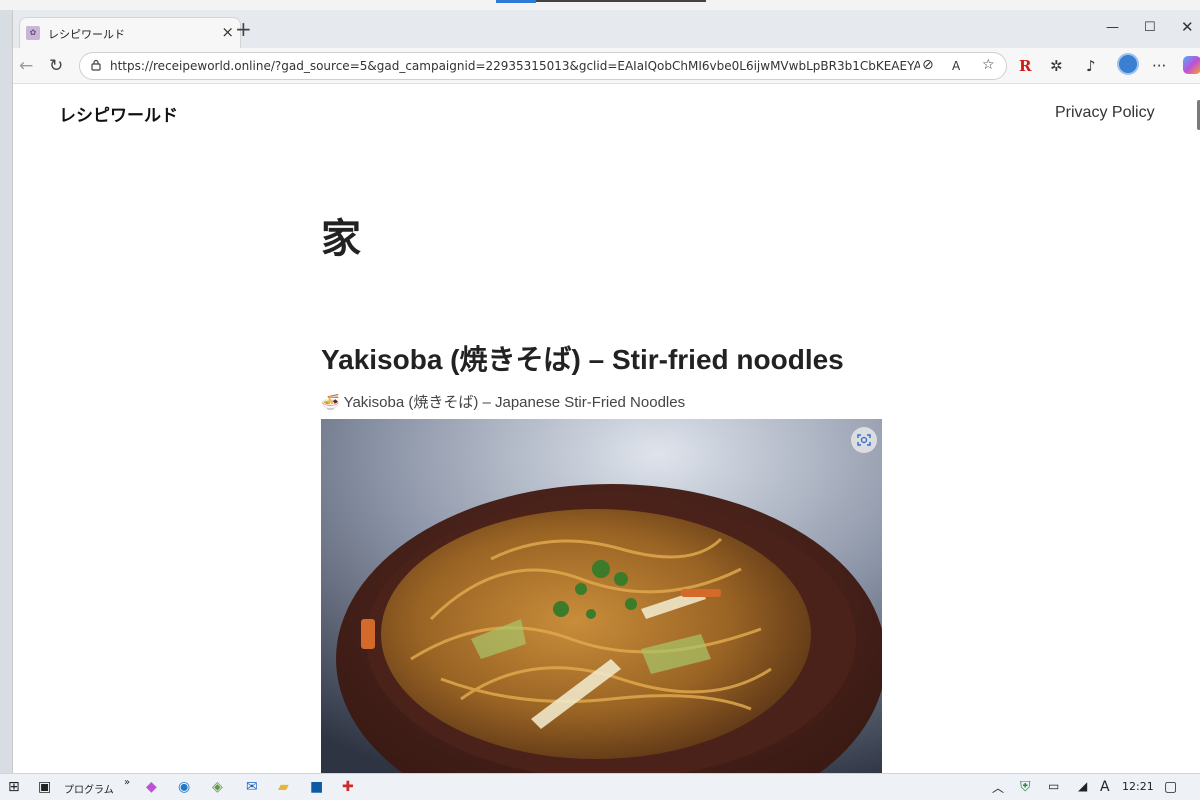  What do you see at coordinates (1025, 66) in the screenshot?
I see `rakuten-icon: R` at bounding box center [1025, 66].